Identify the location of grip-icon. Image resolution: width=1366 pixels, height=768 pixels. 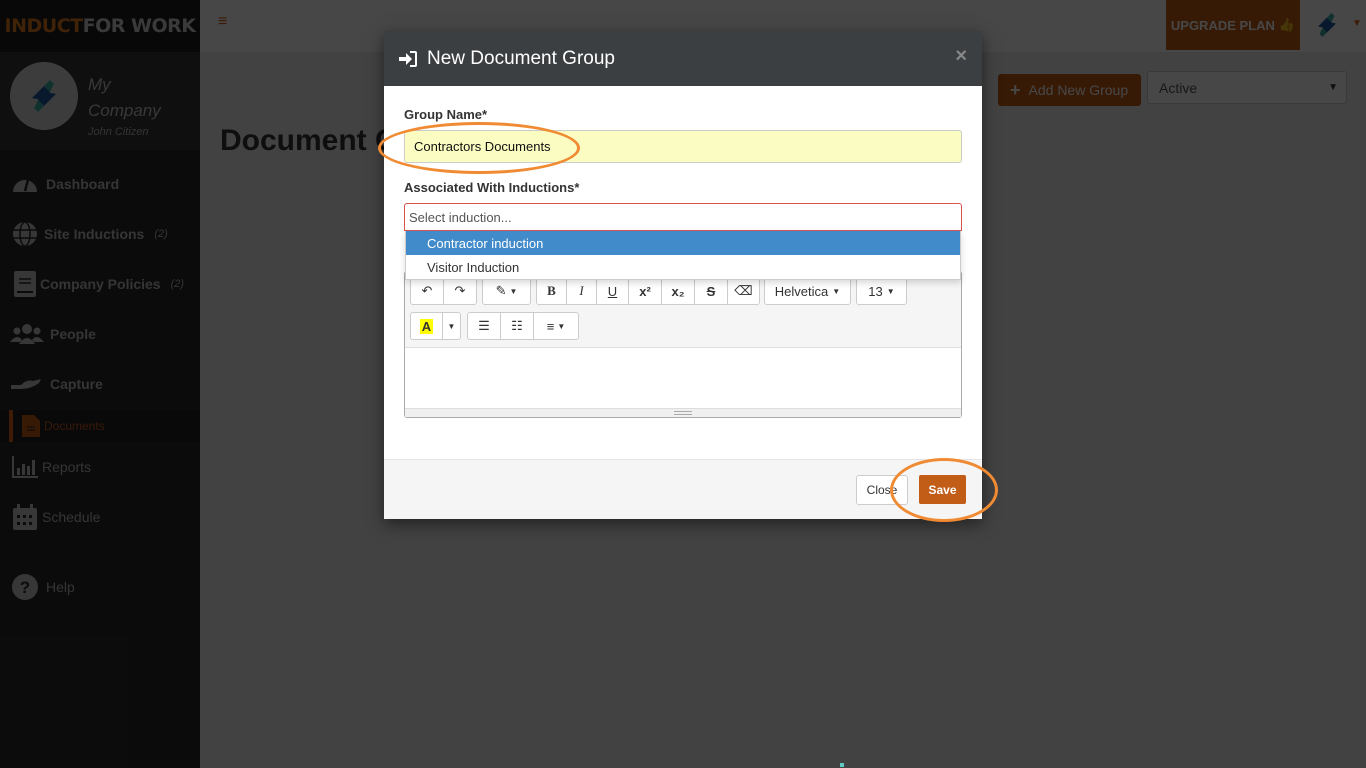
(683, 413).